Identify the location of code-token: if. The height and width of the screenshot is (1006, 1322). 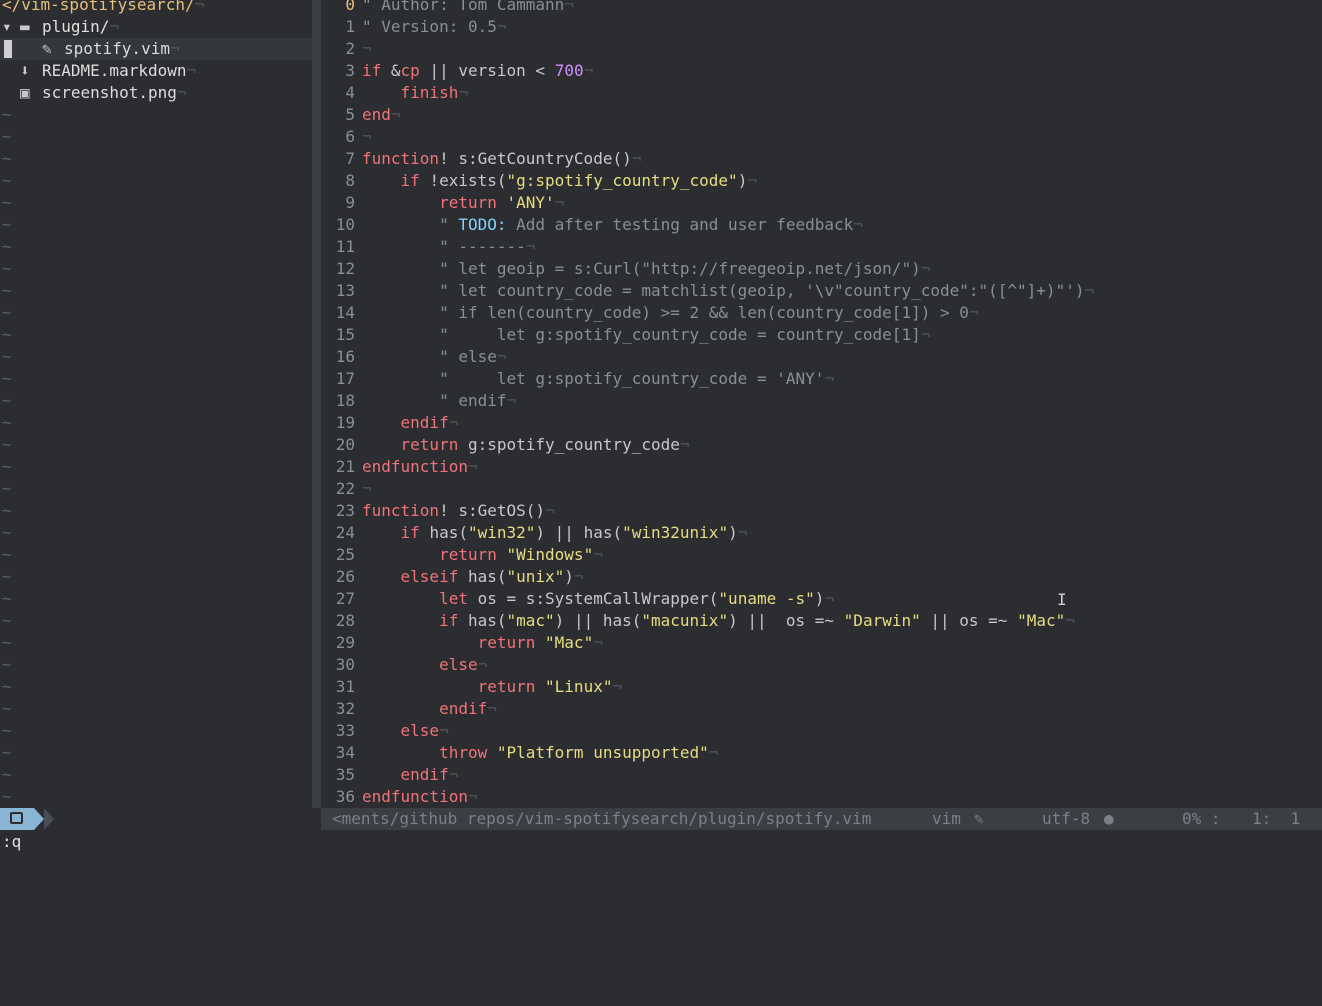
(376, 70).